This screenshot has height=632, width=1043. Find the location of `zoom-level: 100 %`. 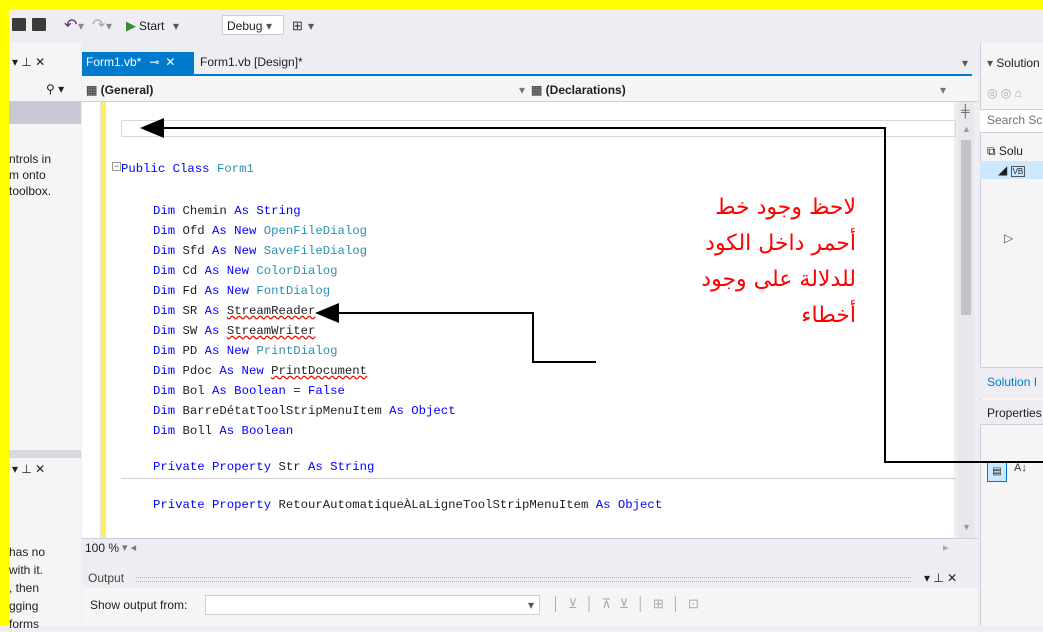

zoom-level: 100 % is located at coordinates (102, 548).